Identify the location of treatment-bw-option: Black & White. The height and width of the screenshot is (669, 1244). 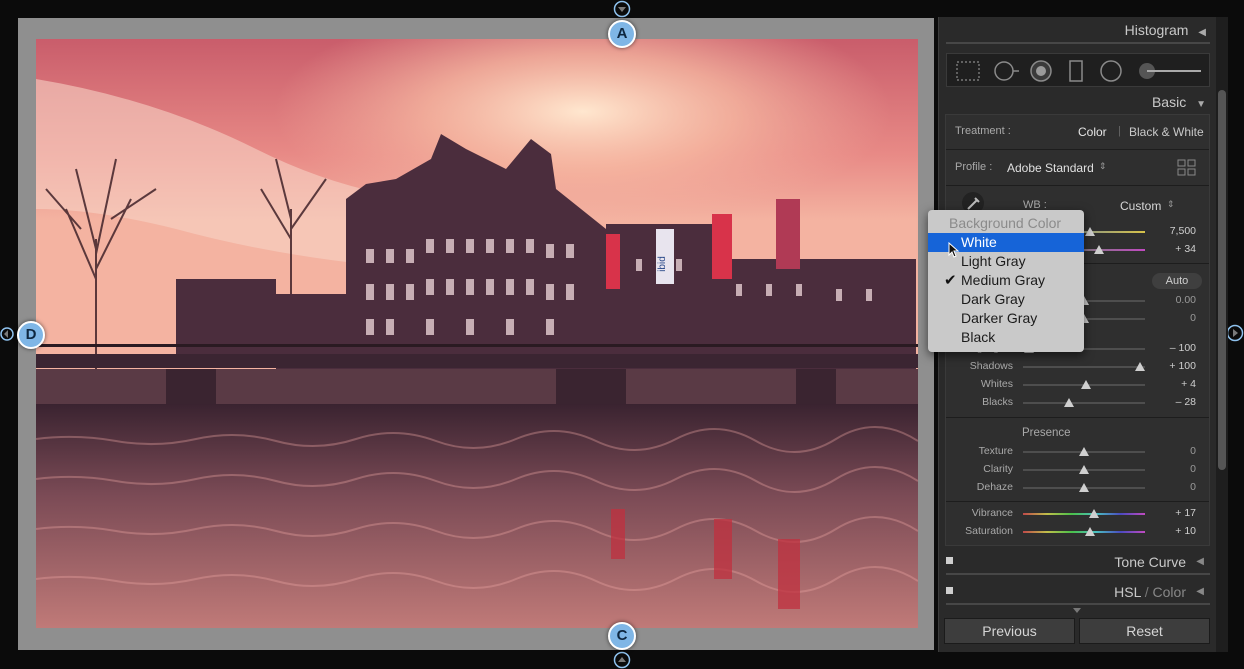
(1166, 132).